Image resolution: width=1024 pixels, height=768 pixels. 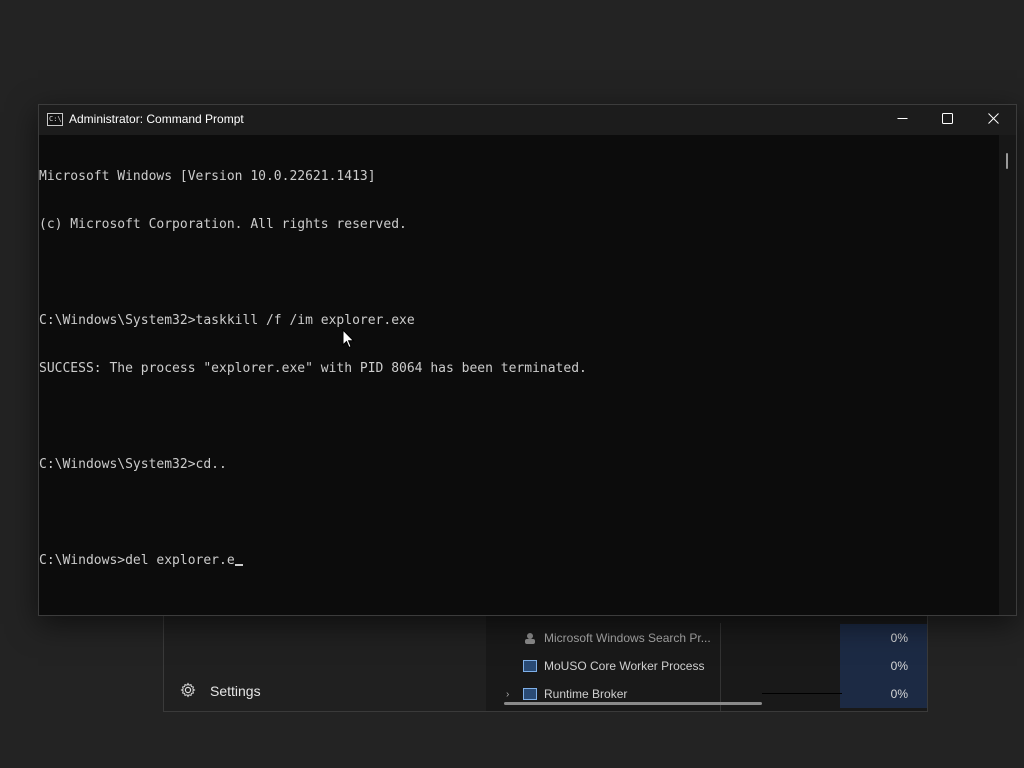 What do you see at coordinates (137, 560) in the screenshot?
I see `current-command: C:\Windows>del explorer.e` at bounding box center [137, 560].